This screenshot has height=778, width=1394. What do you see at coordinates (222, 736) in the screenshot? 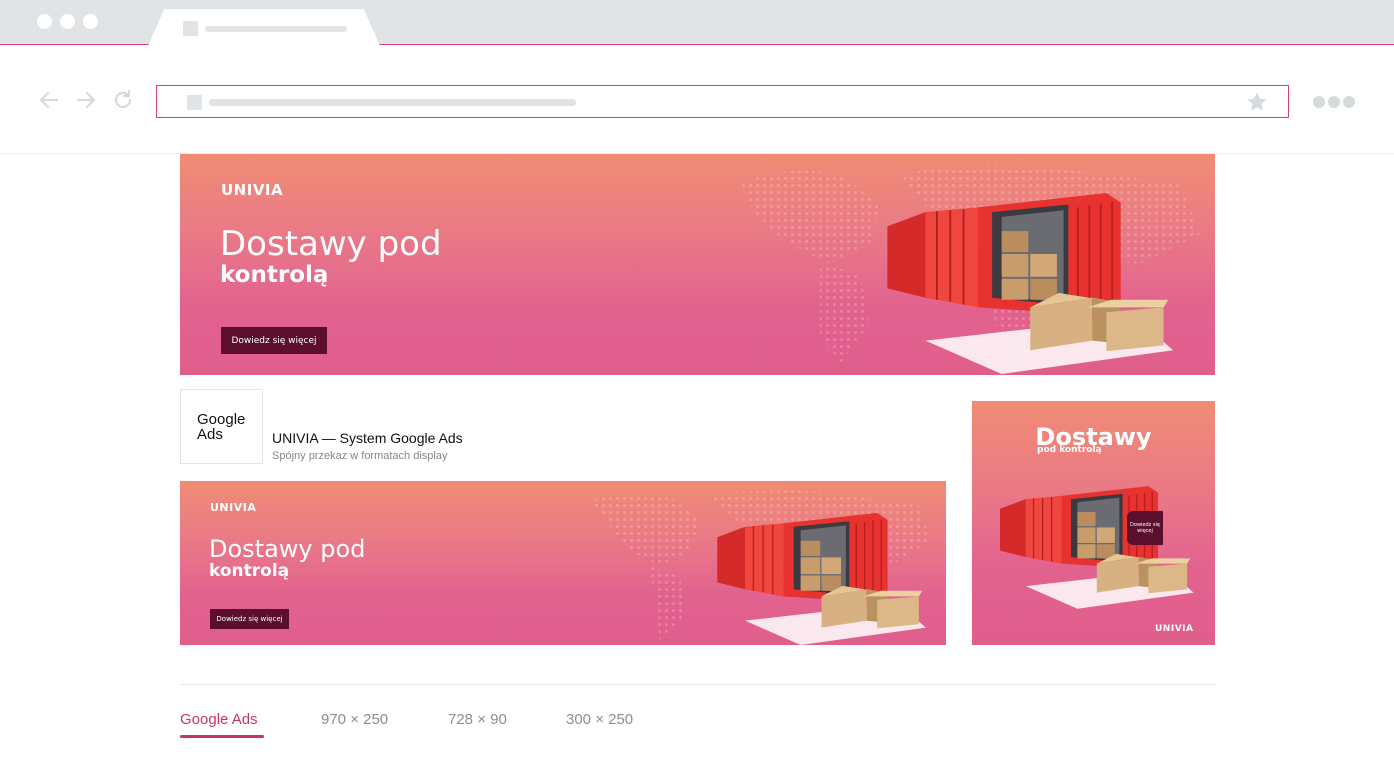
I see `active-tab-indicator` at bounding box center [222, 736].